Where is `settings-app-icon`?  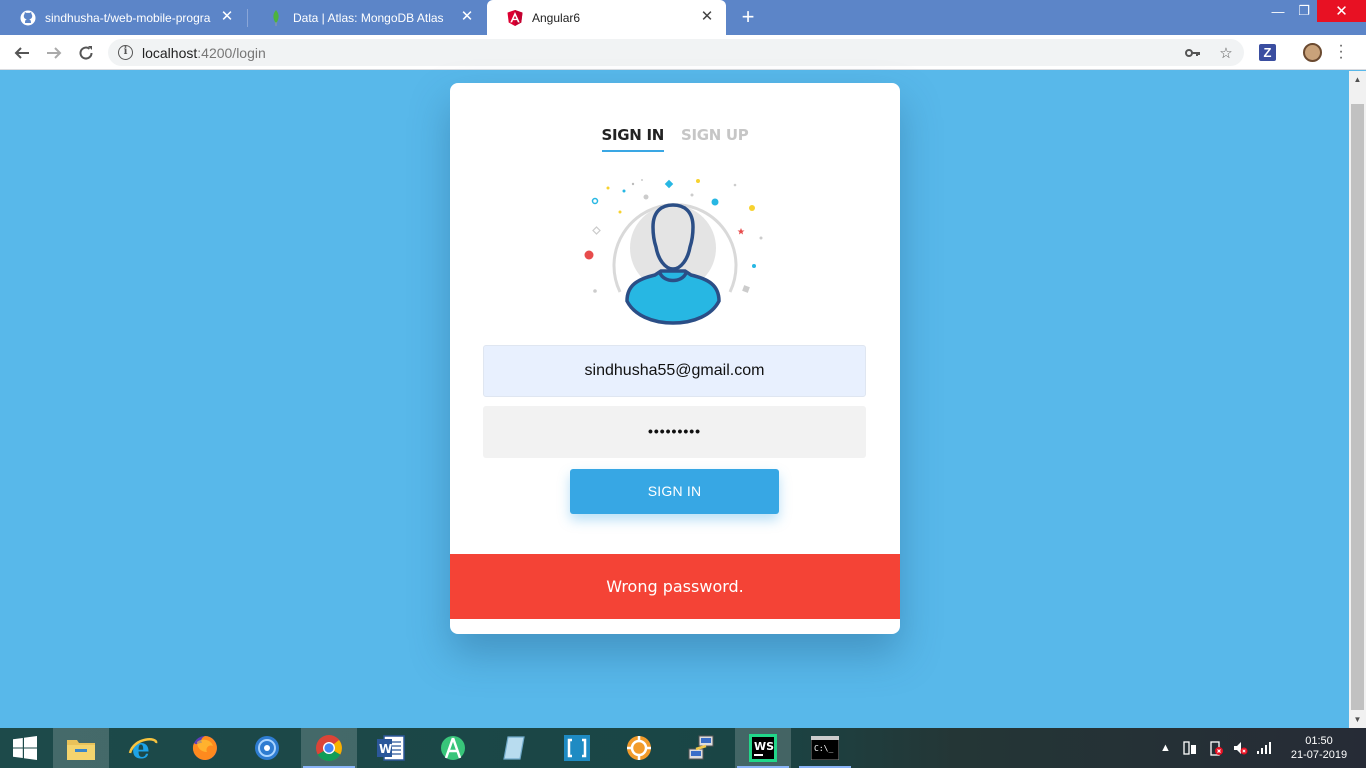 settings-app-icon is located at coordinates (639, 748).